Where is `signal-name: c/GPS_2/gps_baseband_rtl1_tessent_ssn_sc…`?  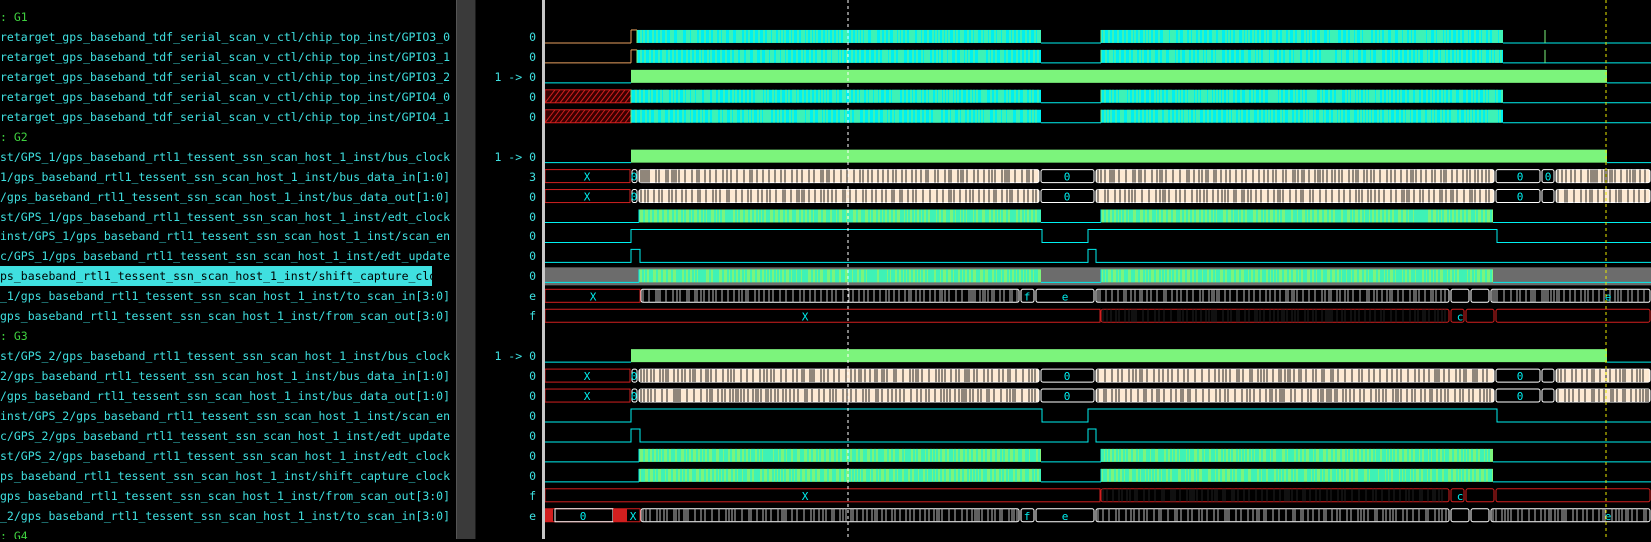 signal-name: c/GPS_2/gps_baseband_rtl1_tessent_ssn_sc… is located at coordinates (225, 436).